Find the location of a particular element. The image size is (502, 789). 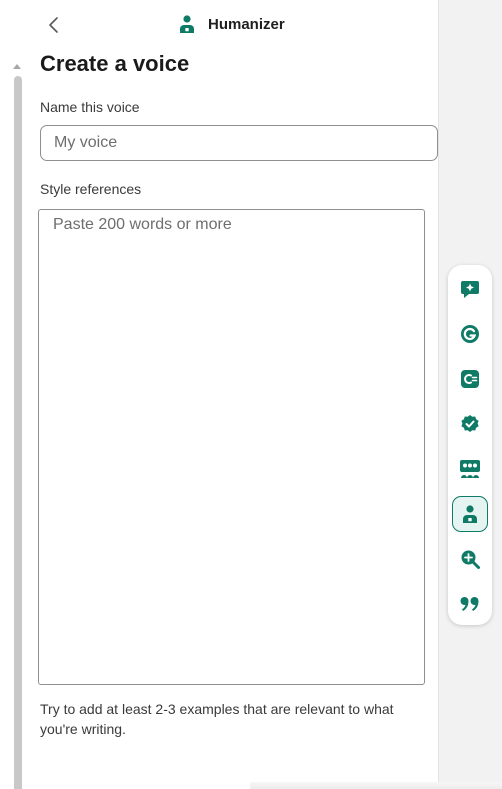

header-title-group: Humanizer is located at coordinates (231, 24).